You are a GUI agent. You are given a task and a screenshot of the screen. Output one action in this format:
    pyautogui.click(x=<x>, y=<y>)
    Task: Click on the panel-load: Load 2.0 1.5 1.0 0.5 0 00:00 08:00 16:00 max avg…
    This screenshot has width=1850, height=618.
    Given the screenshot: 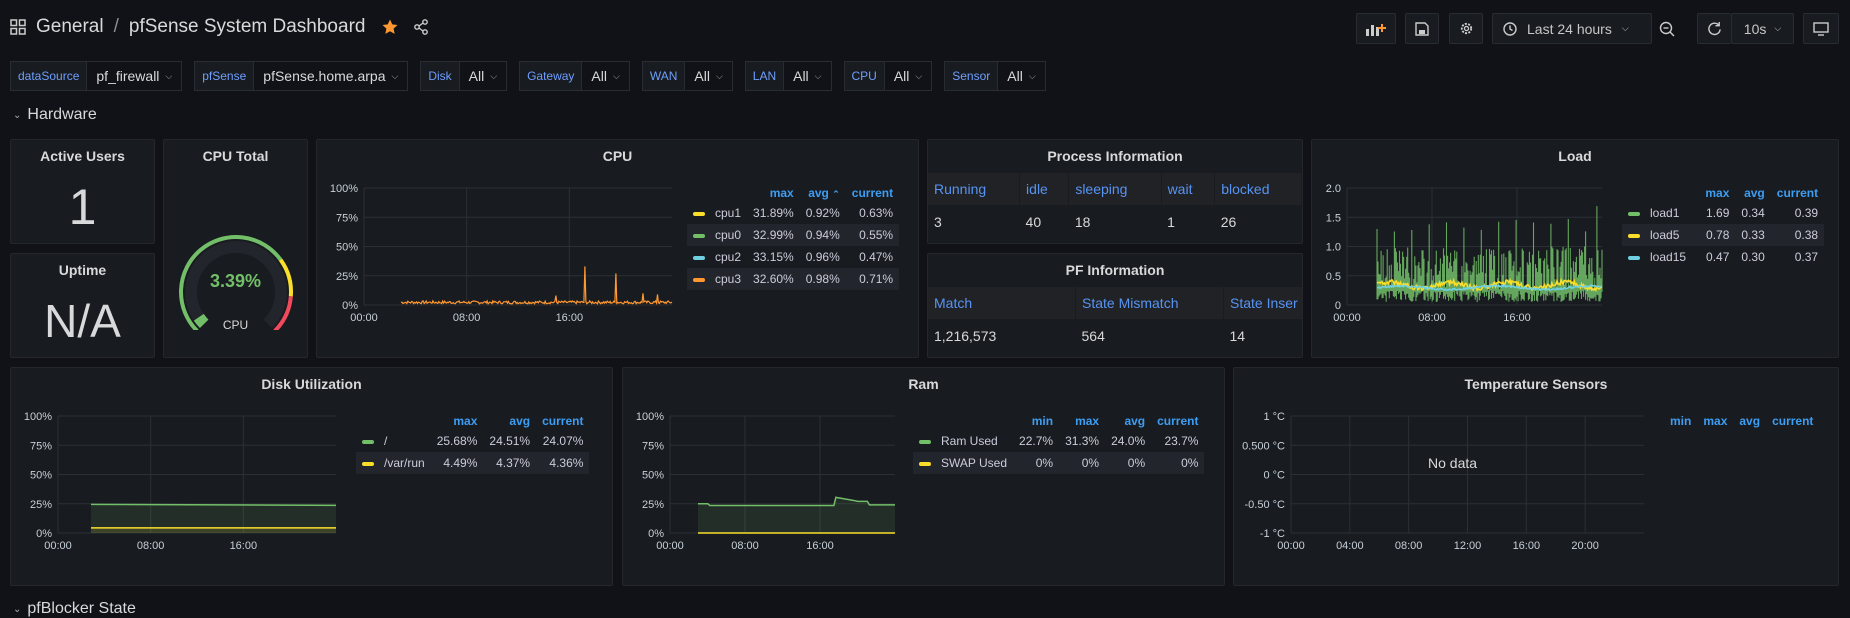 What is the action you would take?
    pyautogui.click(x=1575, y=248)
    